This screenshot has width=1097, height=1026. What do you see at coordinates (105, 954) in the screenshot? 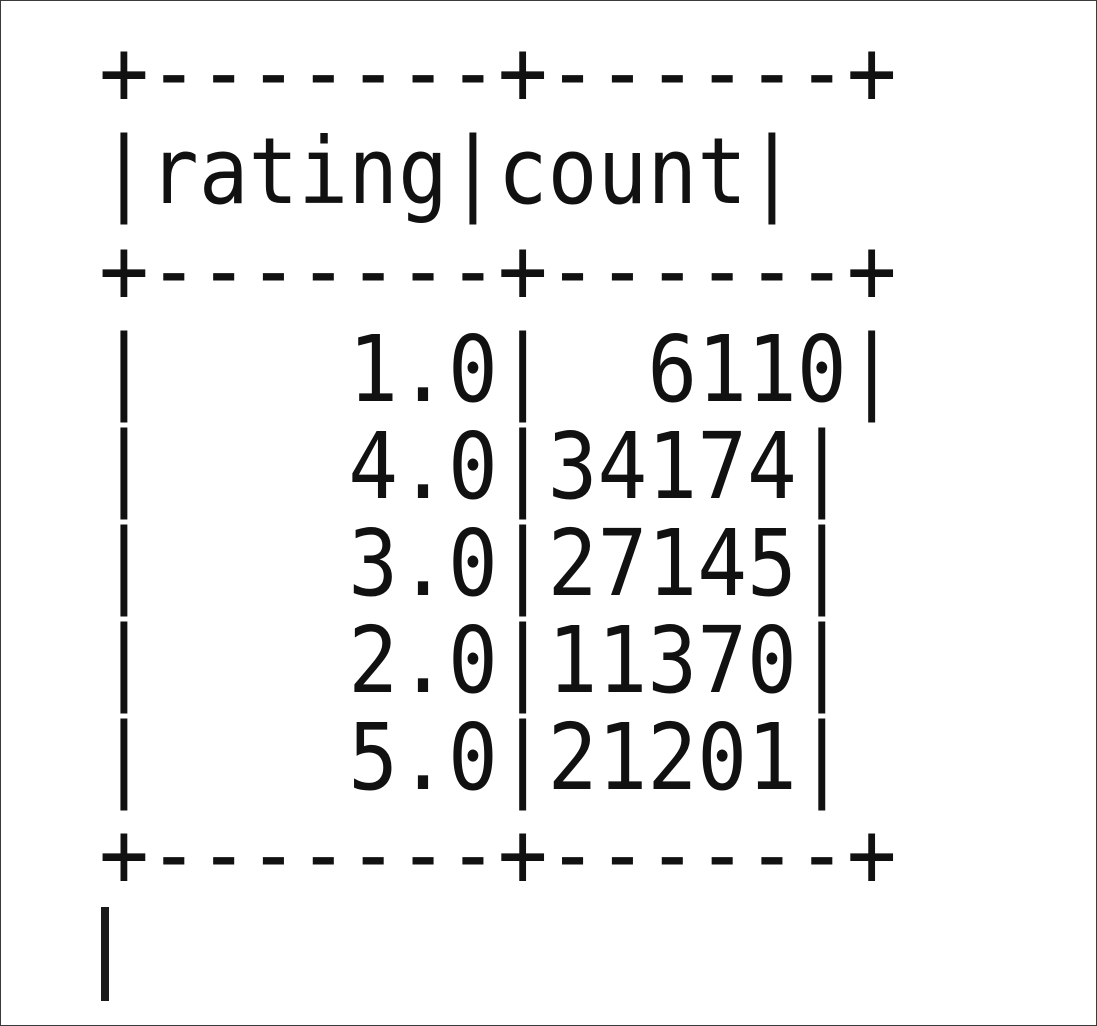
I see `text-cursor` at bounding box center [105, 954].